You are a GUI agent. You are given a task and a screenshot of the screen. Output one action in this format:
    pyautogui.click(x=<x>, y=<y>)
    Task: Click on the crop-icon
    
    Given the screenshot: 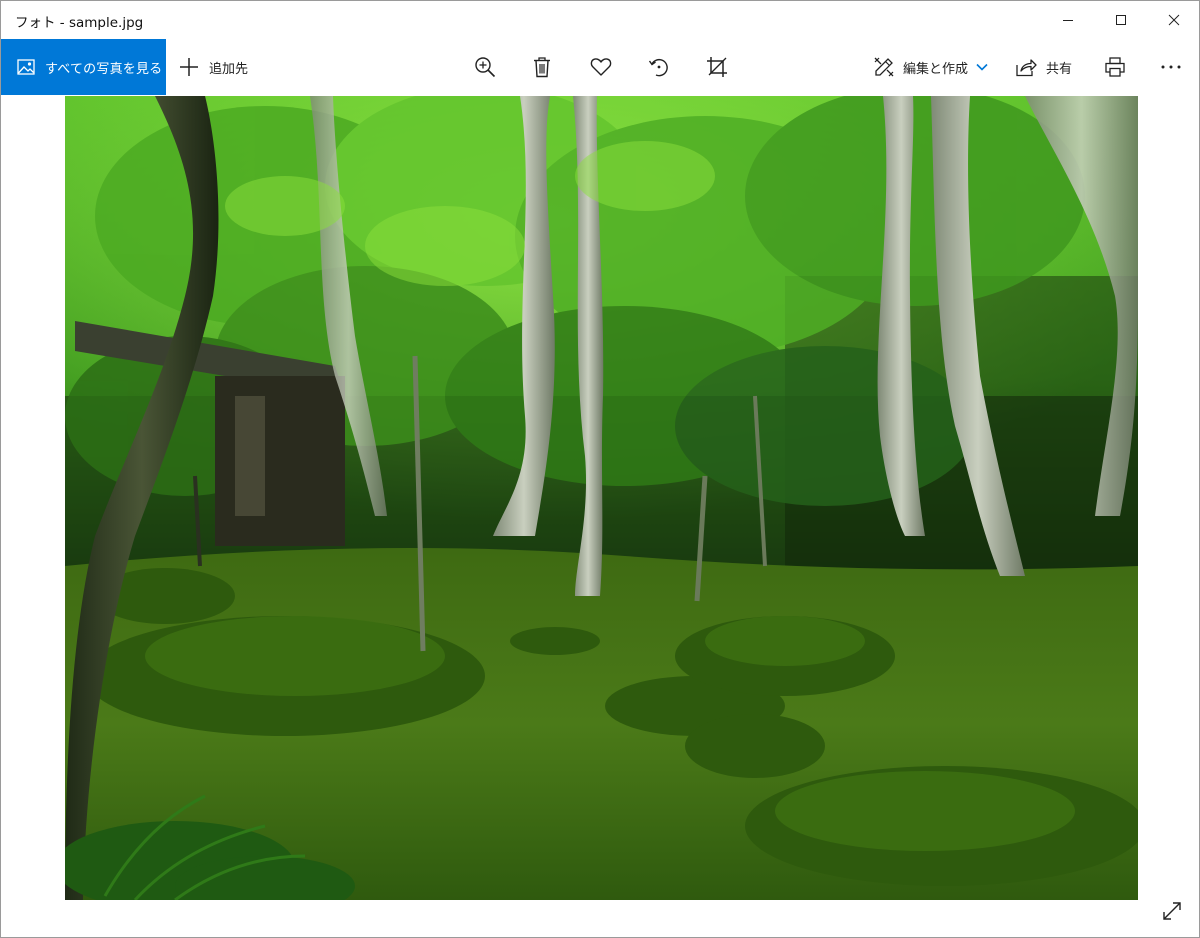 What is the action you would take?
    pyautogui.click(x=717, y=67)
    